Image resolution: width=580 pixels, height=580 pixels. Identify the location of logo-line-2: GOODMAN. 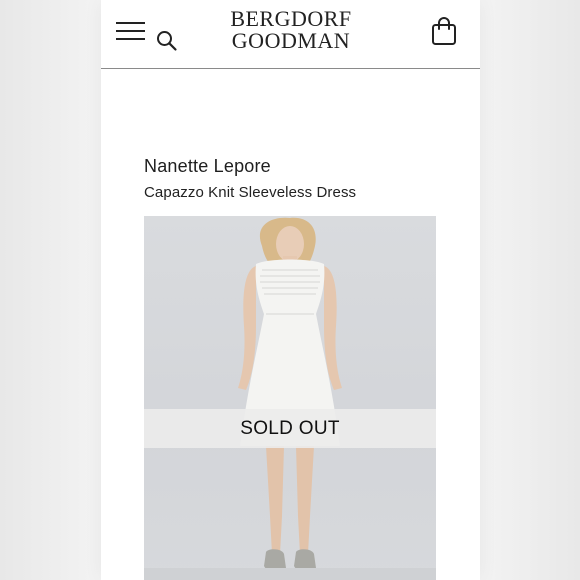
(291, 40).